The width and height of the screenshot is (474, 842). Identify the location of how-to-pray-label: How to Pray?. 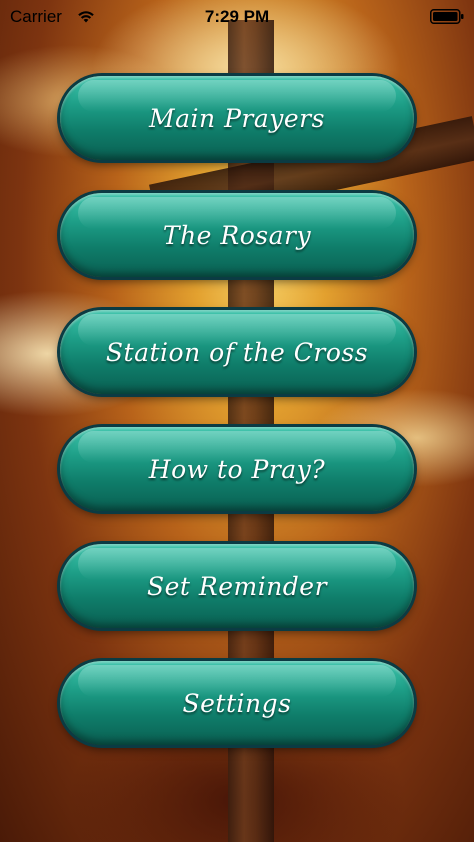
(237, 469).